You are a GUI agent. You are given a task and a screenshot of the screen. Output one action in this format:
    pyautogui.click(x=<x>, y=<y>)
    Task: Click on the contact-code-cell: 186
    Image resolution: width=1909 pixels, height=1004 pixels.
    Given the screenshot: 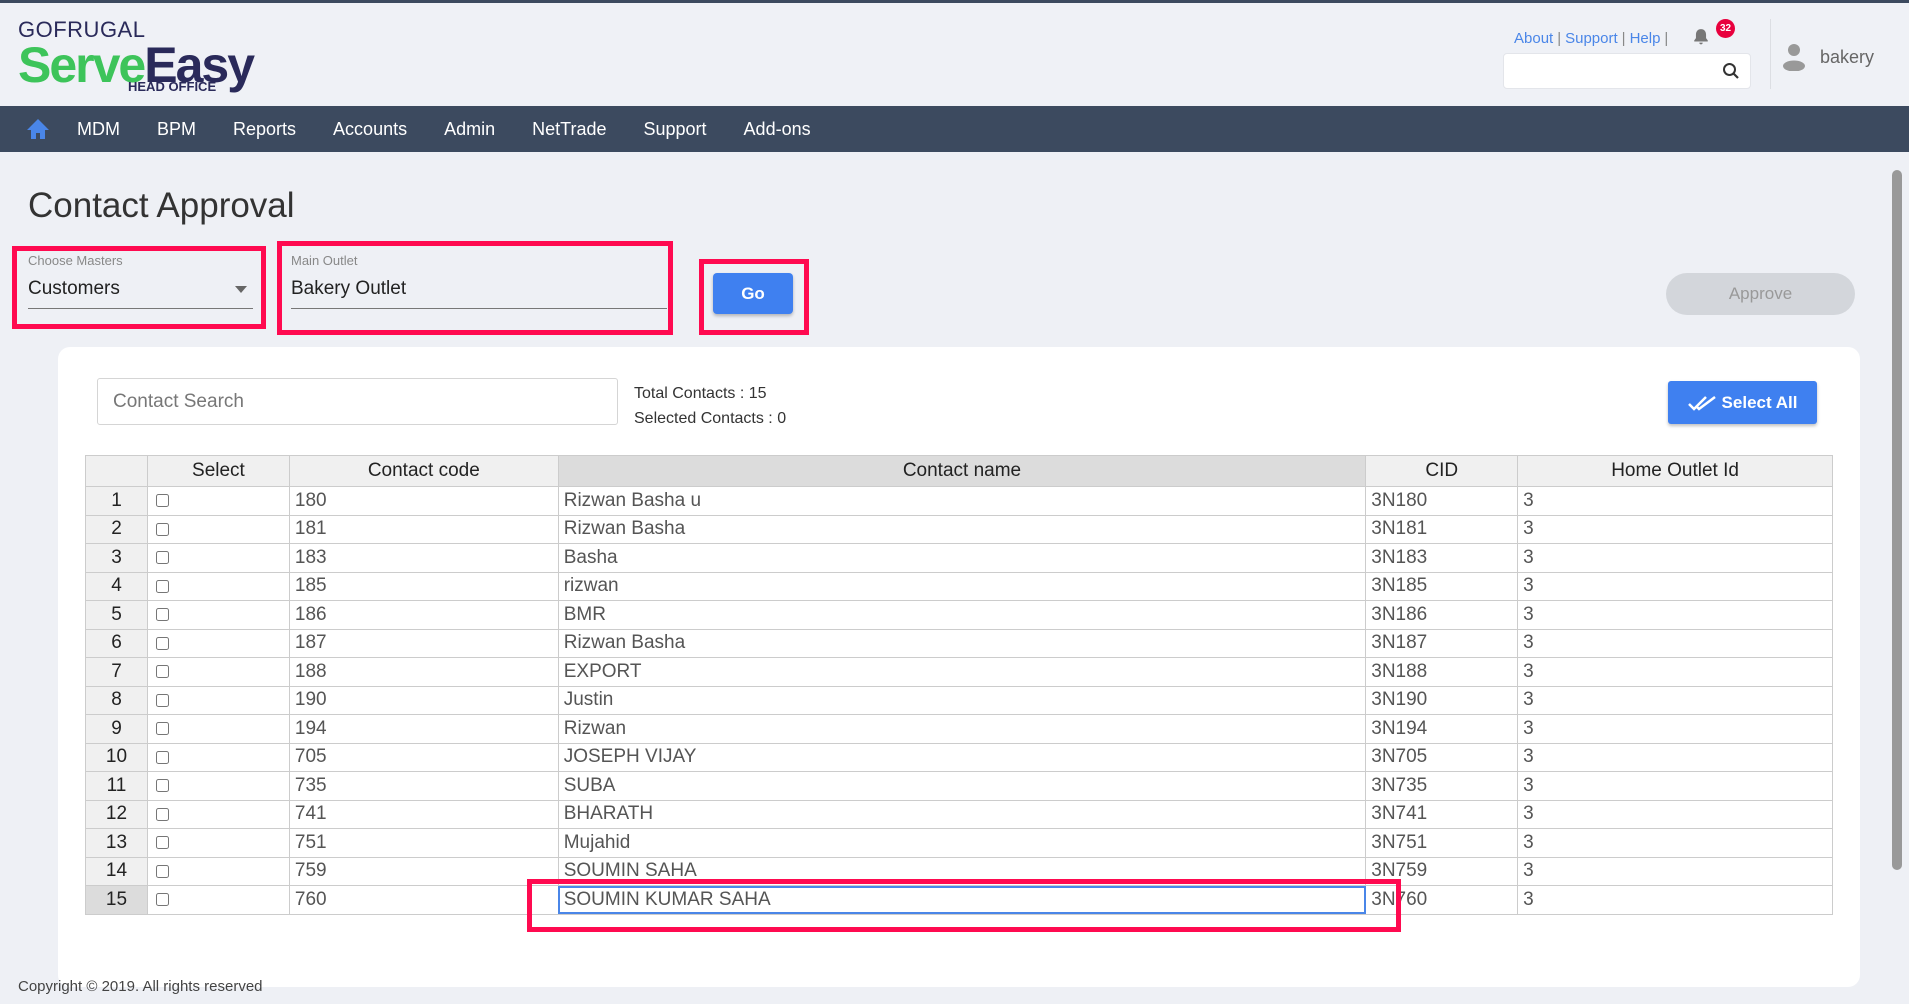 What is the action you would take?
    pyautogui.click(x=423, y=615)
    